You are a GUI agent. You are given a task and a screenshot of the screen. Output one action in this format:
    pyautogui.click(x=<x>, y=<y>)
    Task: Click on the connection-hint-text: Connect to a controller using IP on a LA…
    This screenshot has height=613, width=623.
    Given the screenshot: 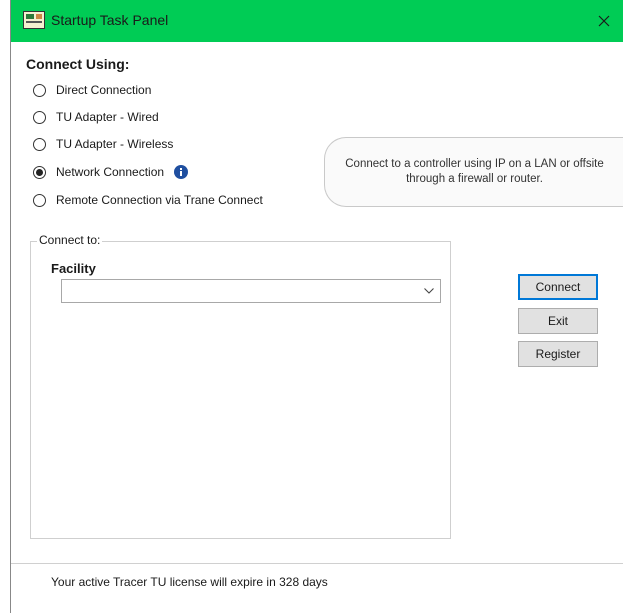 What is the action you would take?
    pyautogui.click(x=474, y=171)
    